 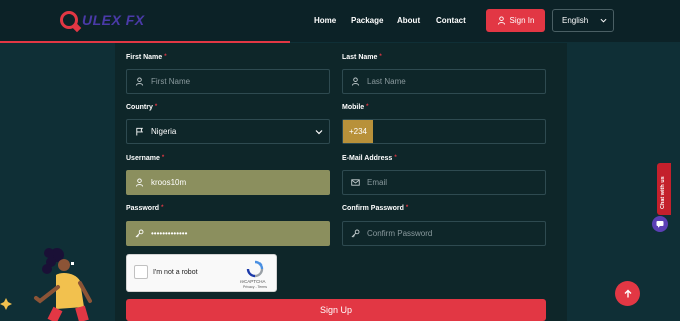 I want to click on country-label-text: Country, so click(x=139, y=107).